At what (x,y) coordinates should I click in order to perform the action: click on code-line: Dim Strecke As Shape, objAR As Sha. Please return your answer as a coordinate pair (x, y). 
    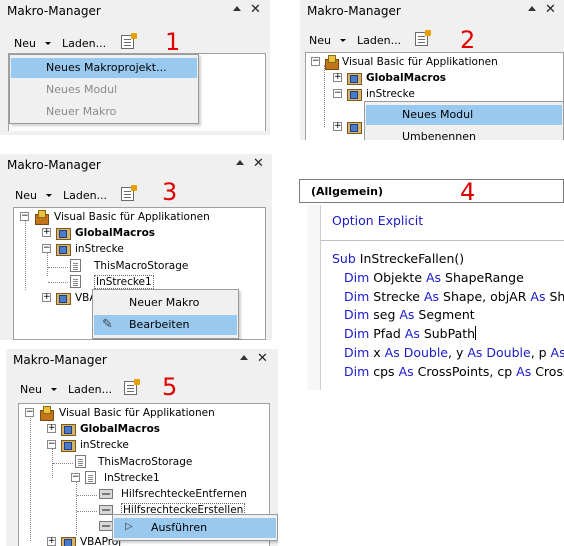
    Looking at the image, I should click on (454, 296).